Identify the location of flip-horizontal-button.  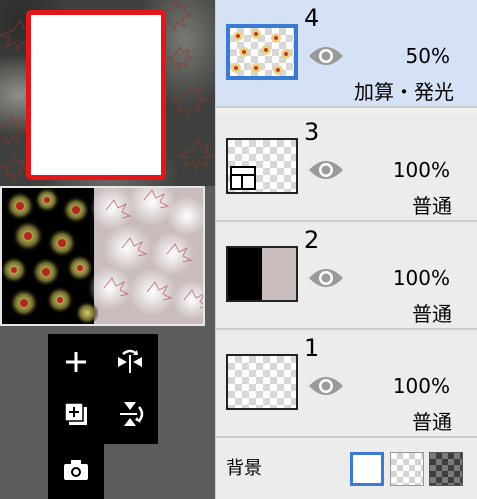
(130, 362).